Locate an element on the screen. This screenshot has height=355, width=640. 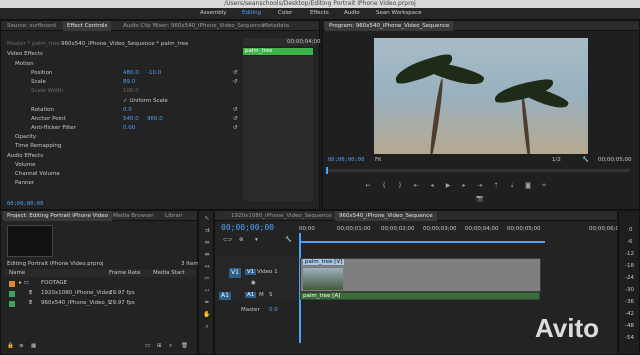
workspace-sean: Sean Workspace is located at coordinates (399, 13).